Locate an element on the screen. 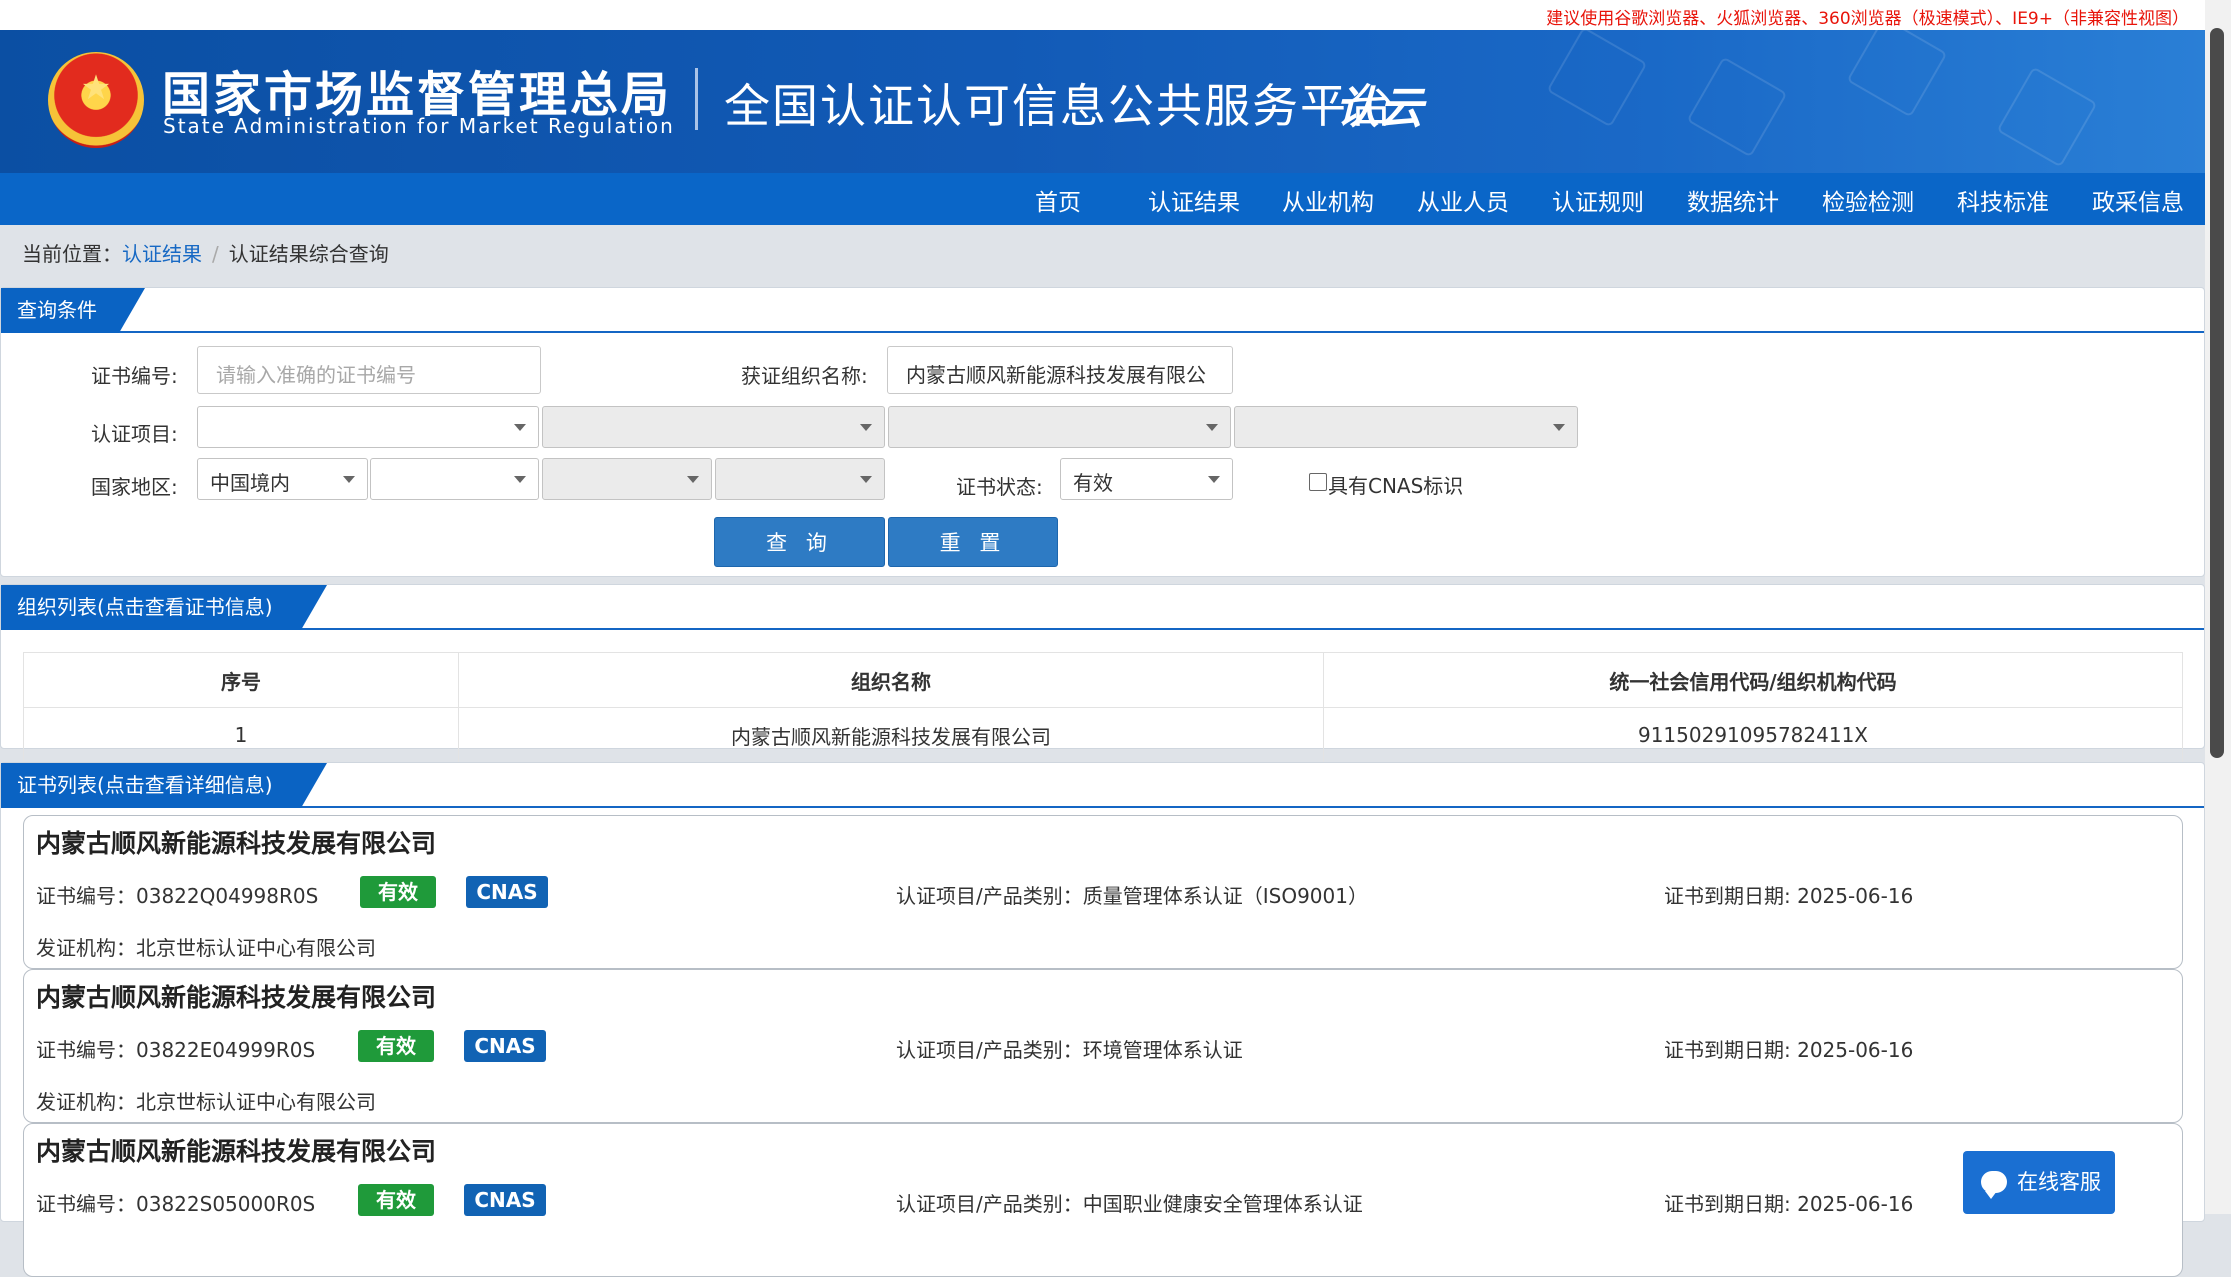 The image size is (2231, 1277). cert-no-label: 证书编号: is located at coordinates (134, 376).